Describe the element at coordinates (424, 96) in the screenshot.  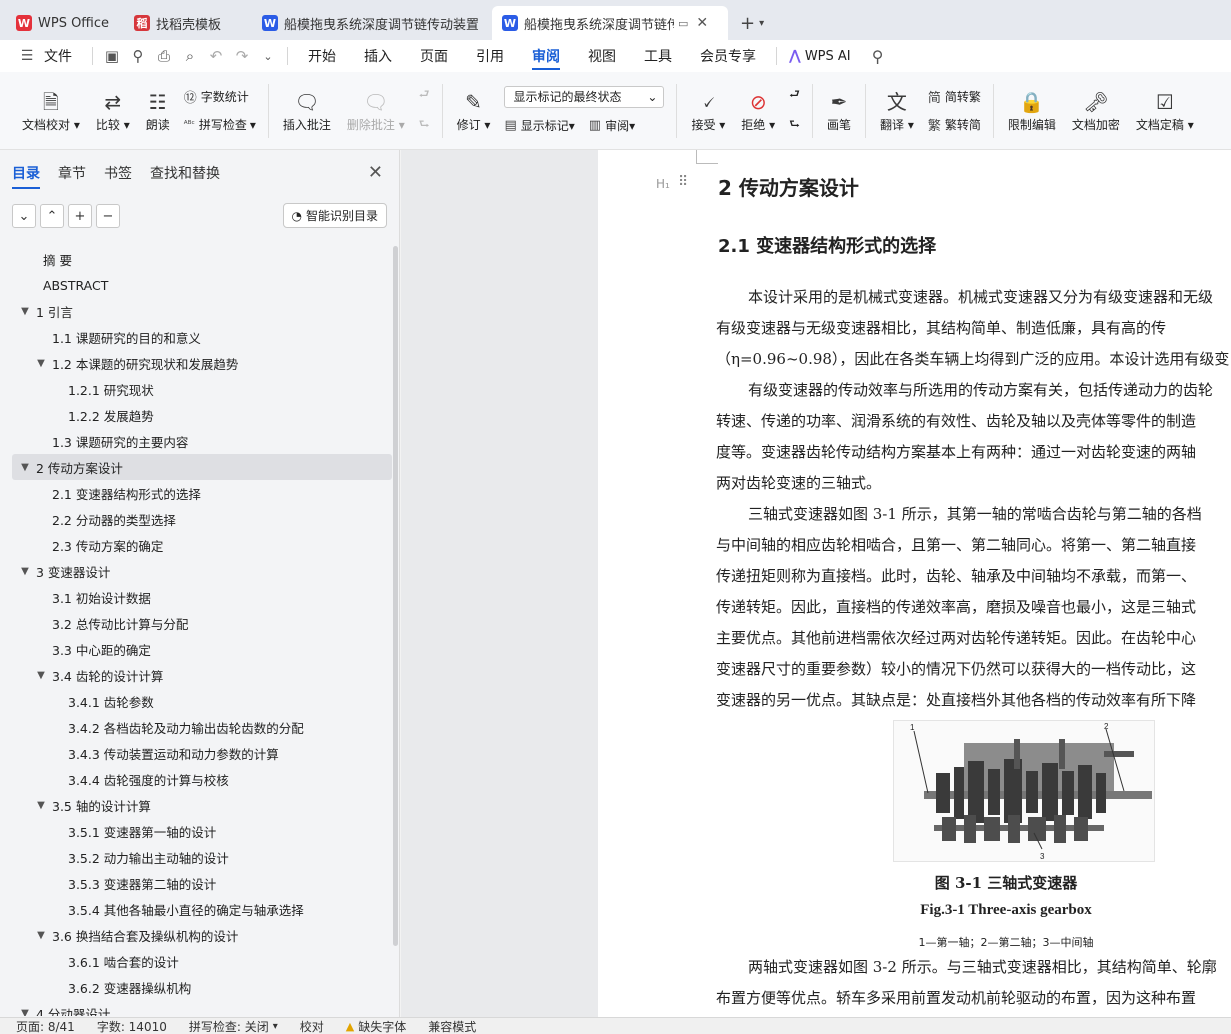
I see `previous-comment-icon: ⮐` at that location.